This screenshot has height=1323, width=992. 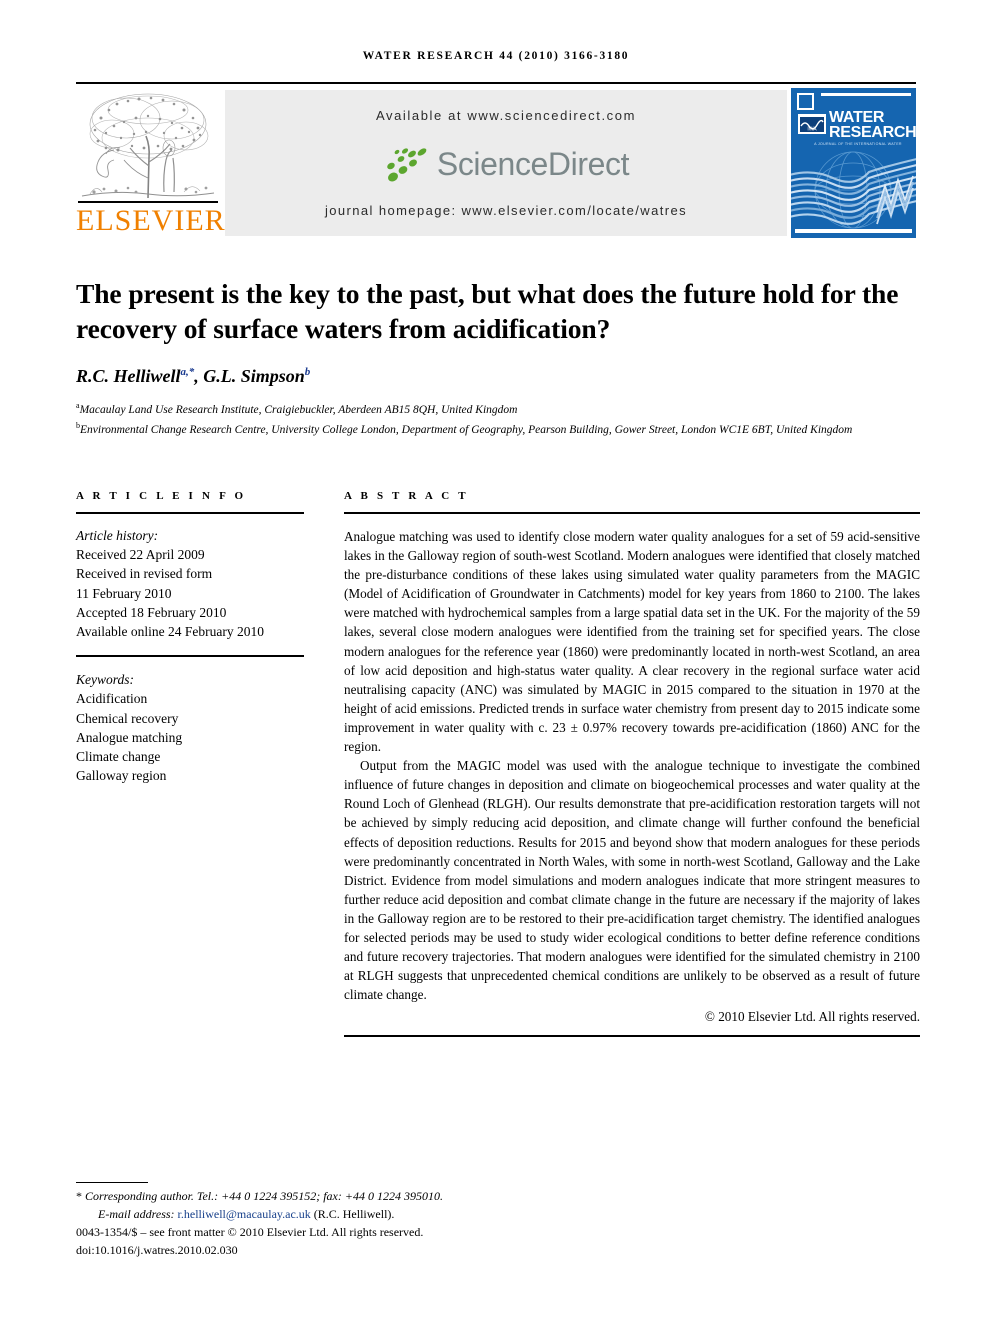 What do you see at coordinates (498, 376) in the screenshot?
I see `author-list: R.C. Helliwella,*, G.L. Simpsonb` at bounding box center [498, 376].